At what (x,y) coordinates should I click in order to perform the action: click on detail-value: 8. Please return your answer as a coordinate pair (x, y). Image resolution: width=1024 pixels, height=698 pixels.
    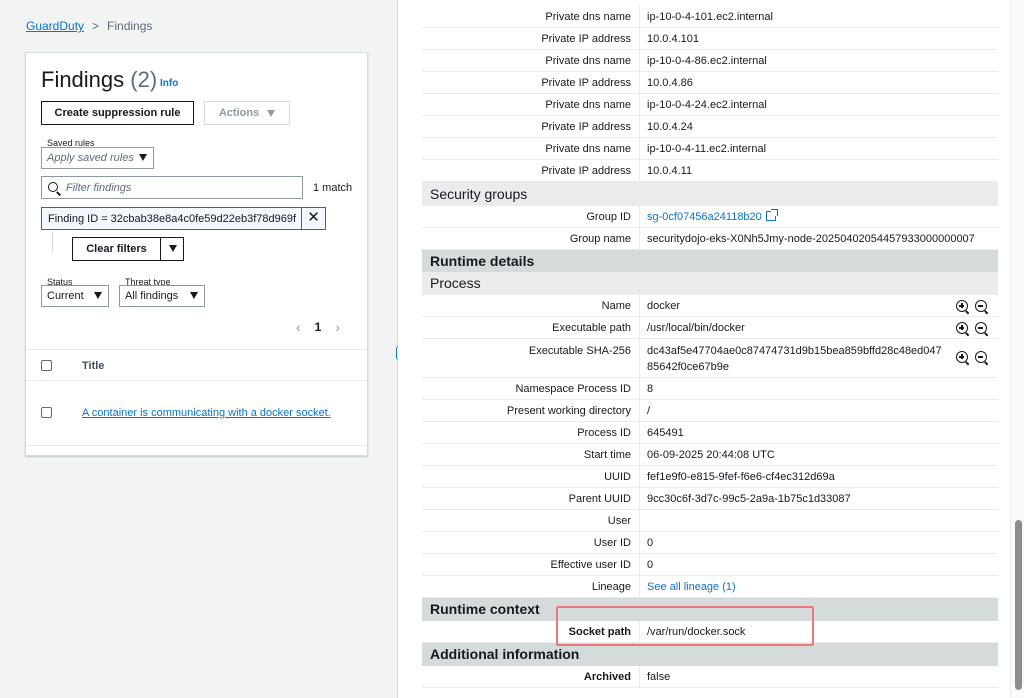
    Looking at the image, I should click on (650, 389).